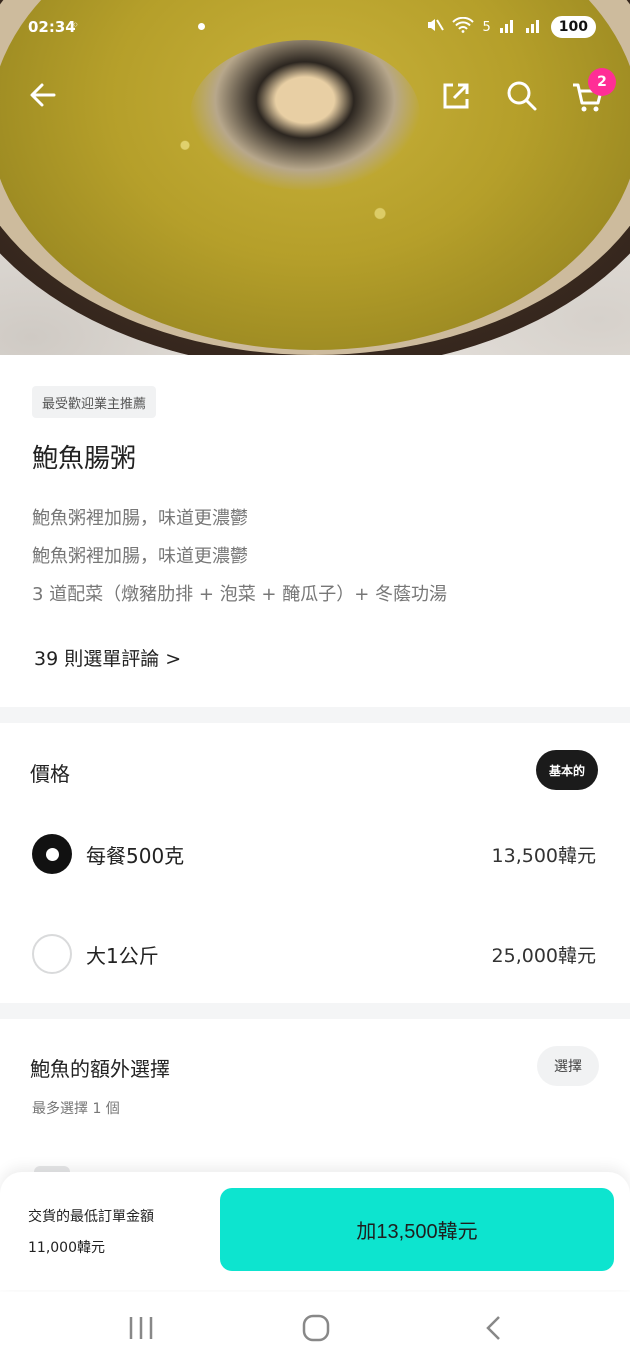  What do you see at coordinates (135, 855) in the screenshot?
I see `option-label: 每餐500克` at bounding box center [135, 855].